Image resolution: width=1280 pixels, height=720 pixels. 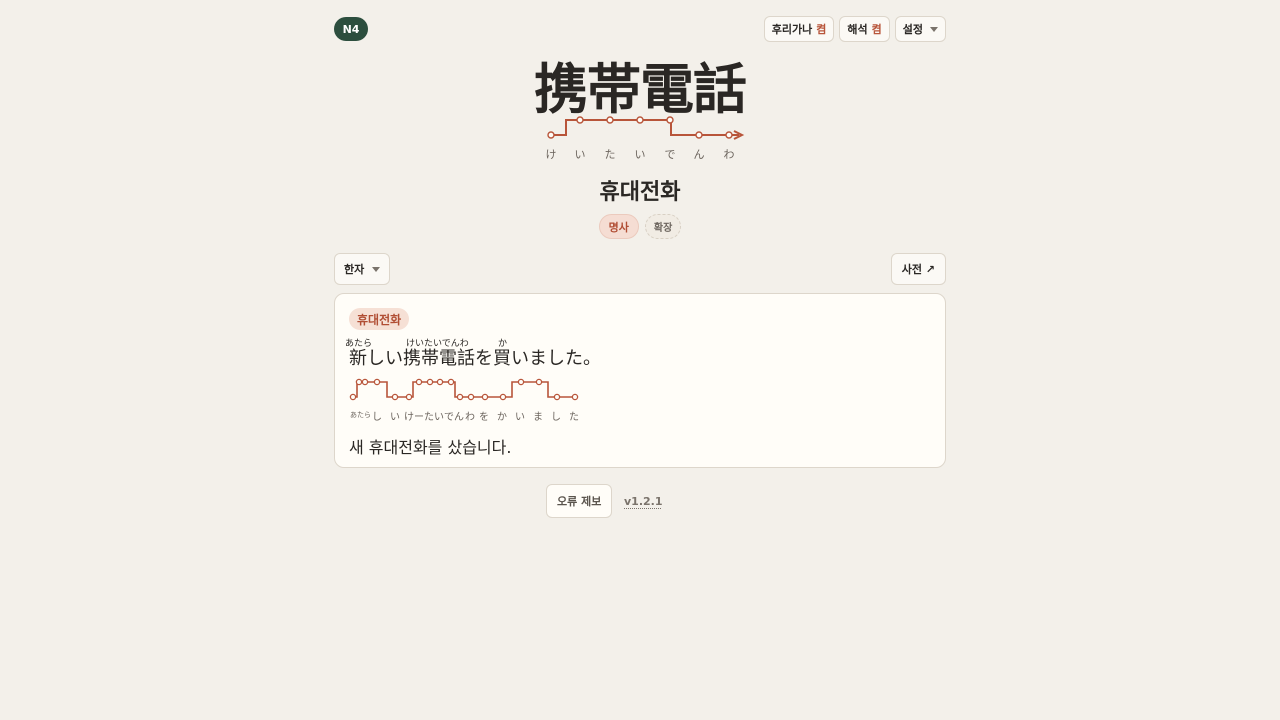 I want to click on script-select-value: 한자, so click(x=354, y=269).